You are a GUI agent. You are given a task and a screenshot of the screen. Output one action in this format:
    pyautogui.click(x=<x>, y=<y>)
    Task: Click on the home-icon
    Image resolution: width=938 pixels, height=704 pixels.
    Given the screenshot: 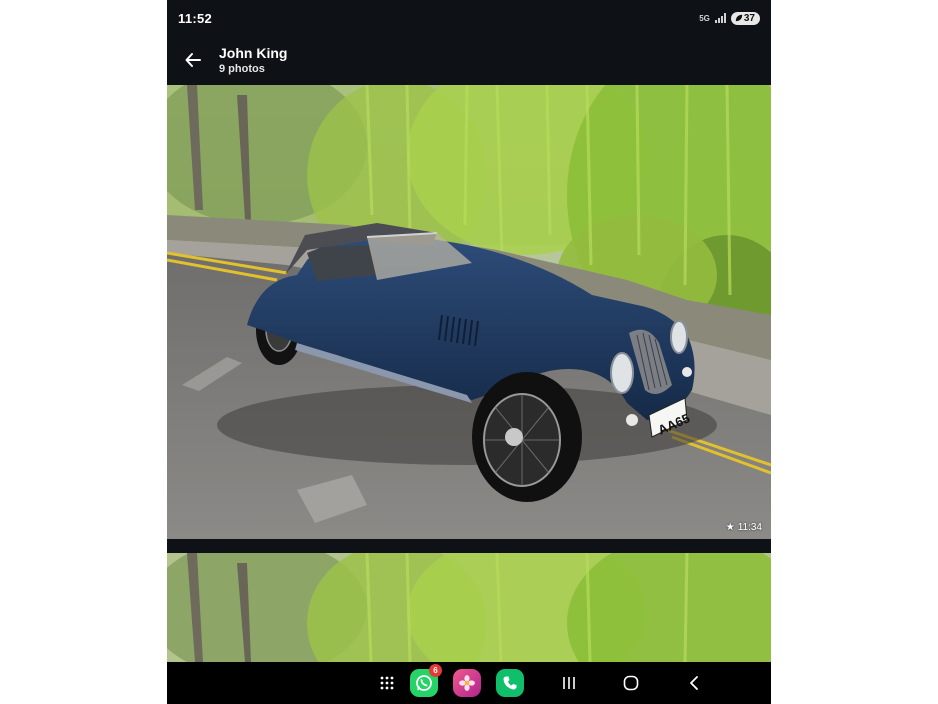 What is the action you would take?
    pyautogui.click(x=631, y=683)
    